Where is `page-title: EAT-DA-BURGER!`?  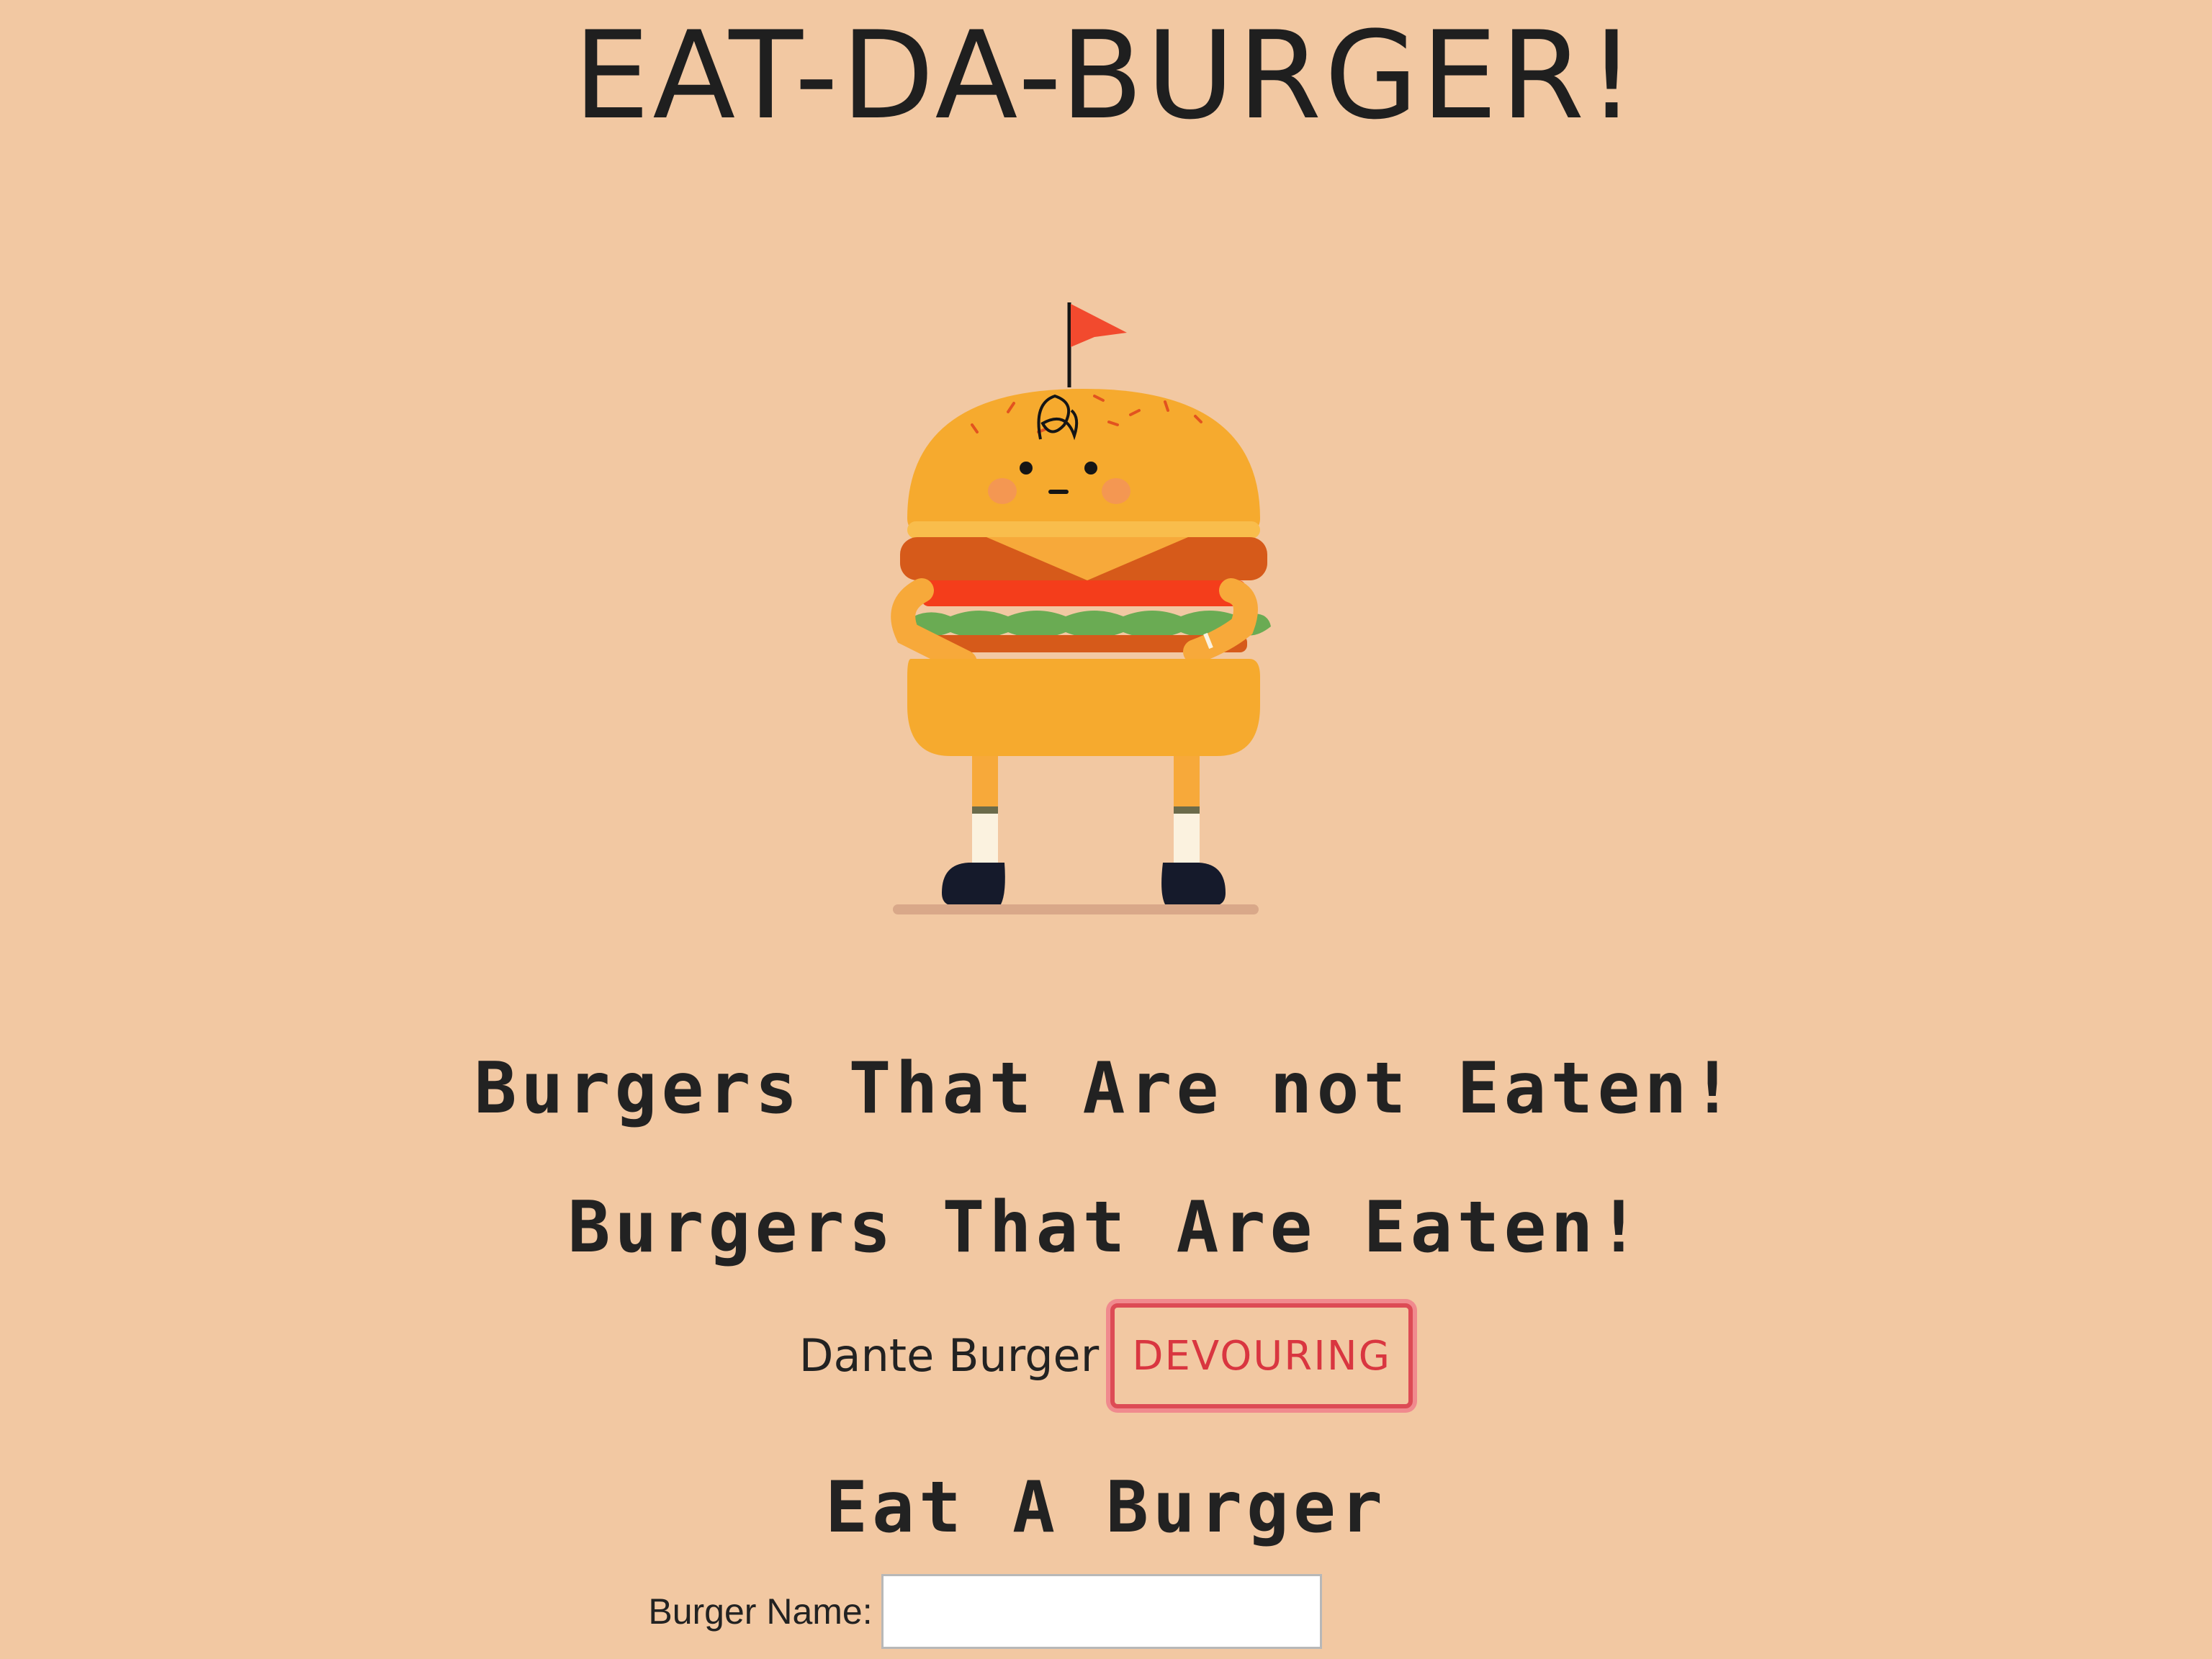
page-title: EAT-DA-BURGER! is located at coordinates (1106, 75).